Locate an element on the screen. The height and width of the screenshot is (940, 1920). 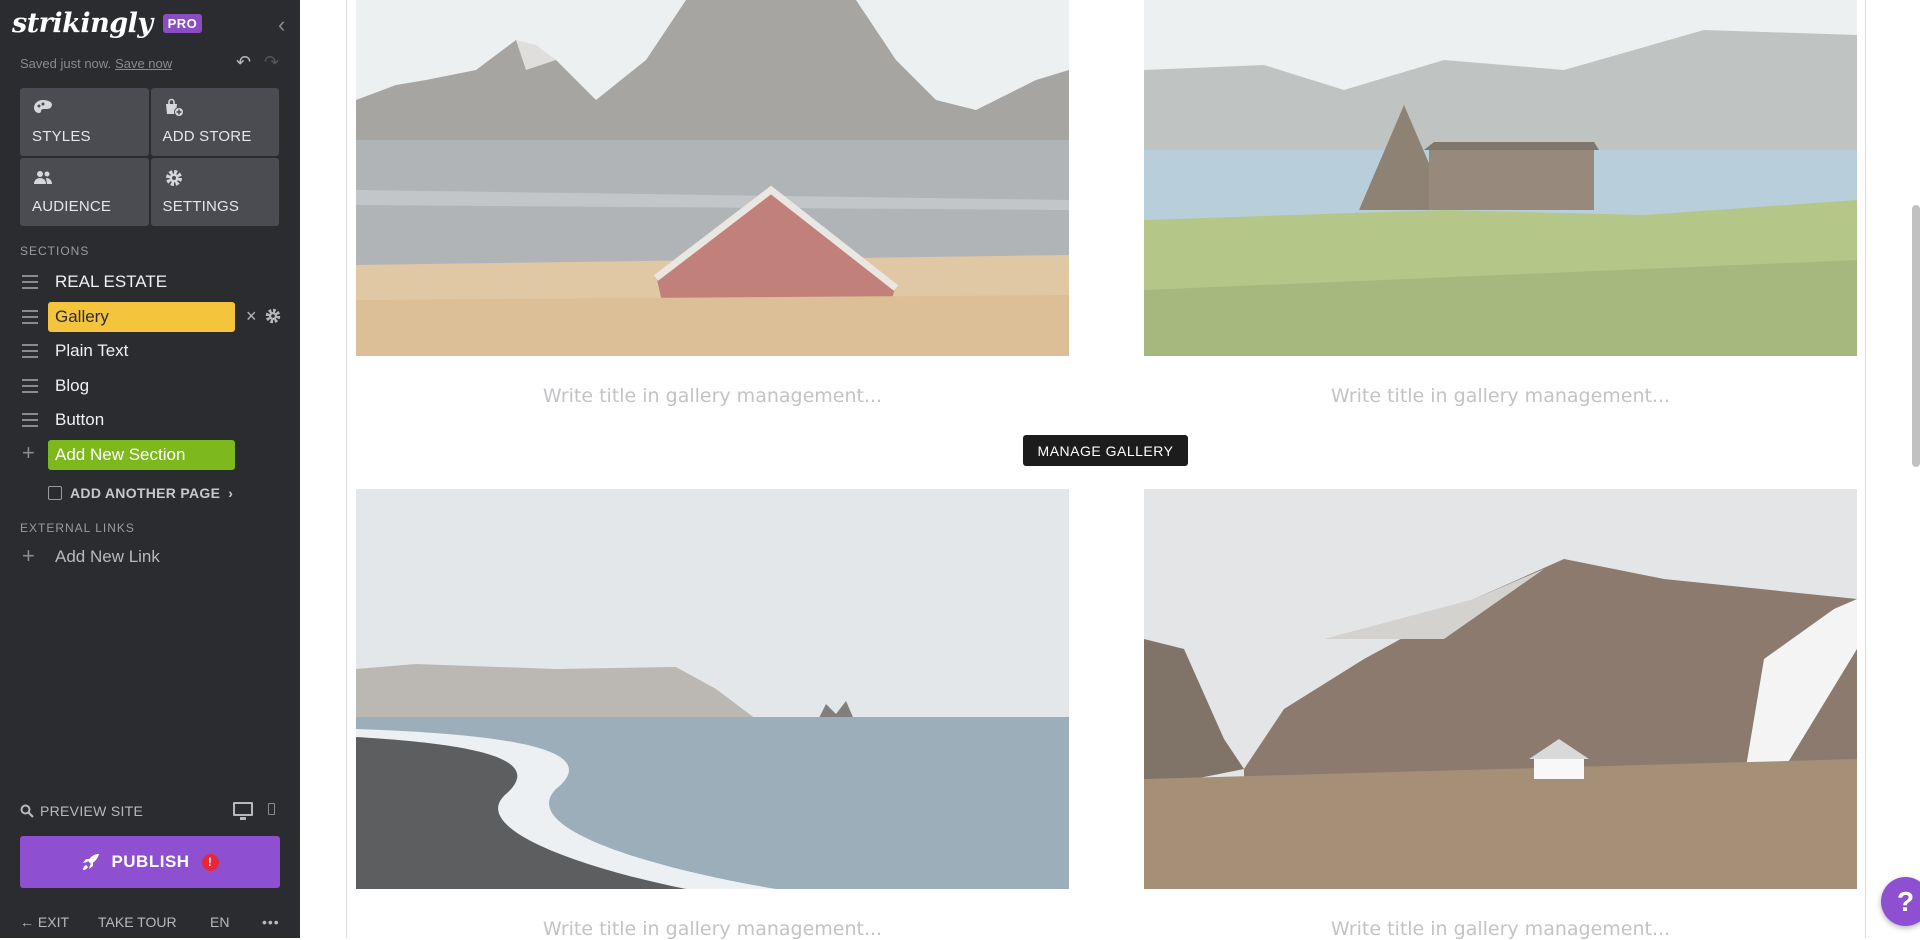
delete-section-icon: × is located at coordinates (251, 316).